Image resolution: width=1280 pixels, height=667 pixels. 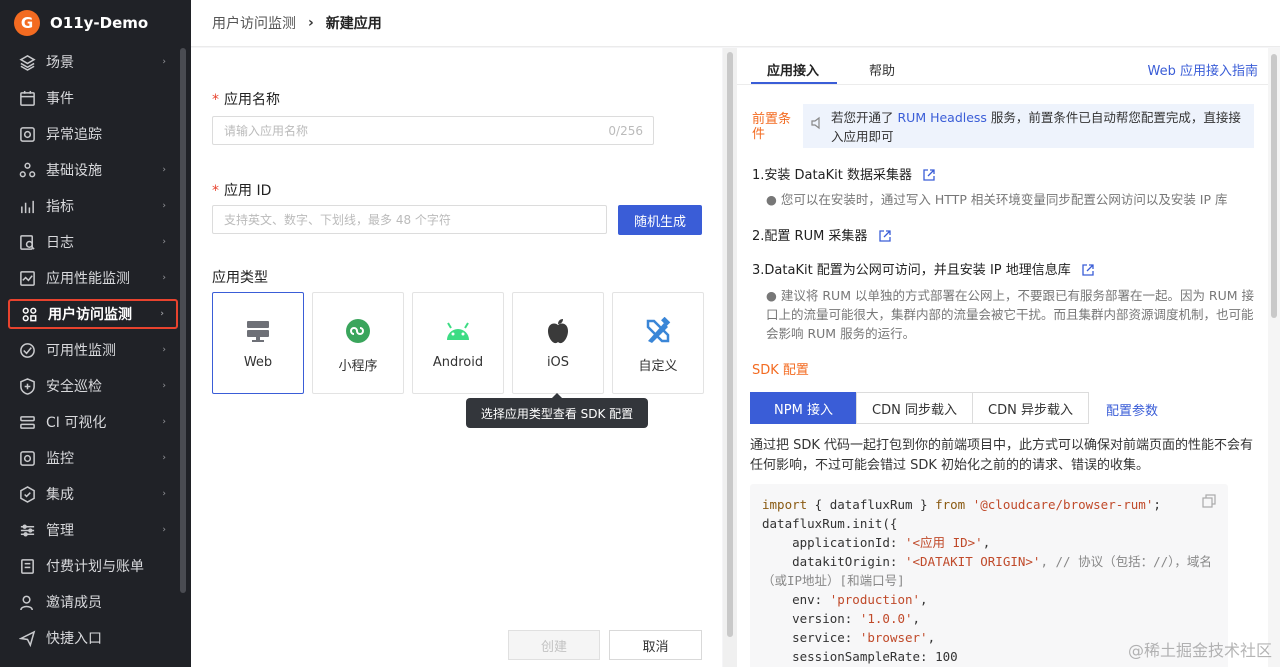 What do you see at coordinates (76, 422) in the screenshot?
I see `sidebar-item-label: CI 可视化` at bounding box center [76, 422].